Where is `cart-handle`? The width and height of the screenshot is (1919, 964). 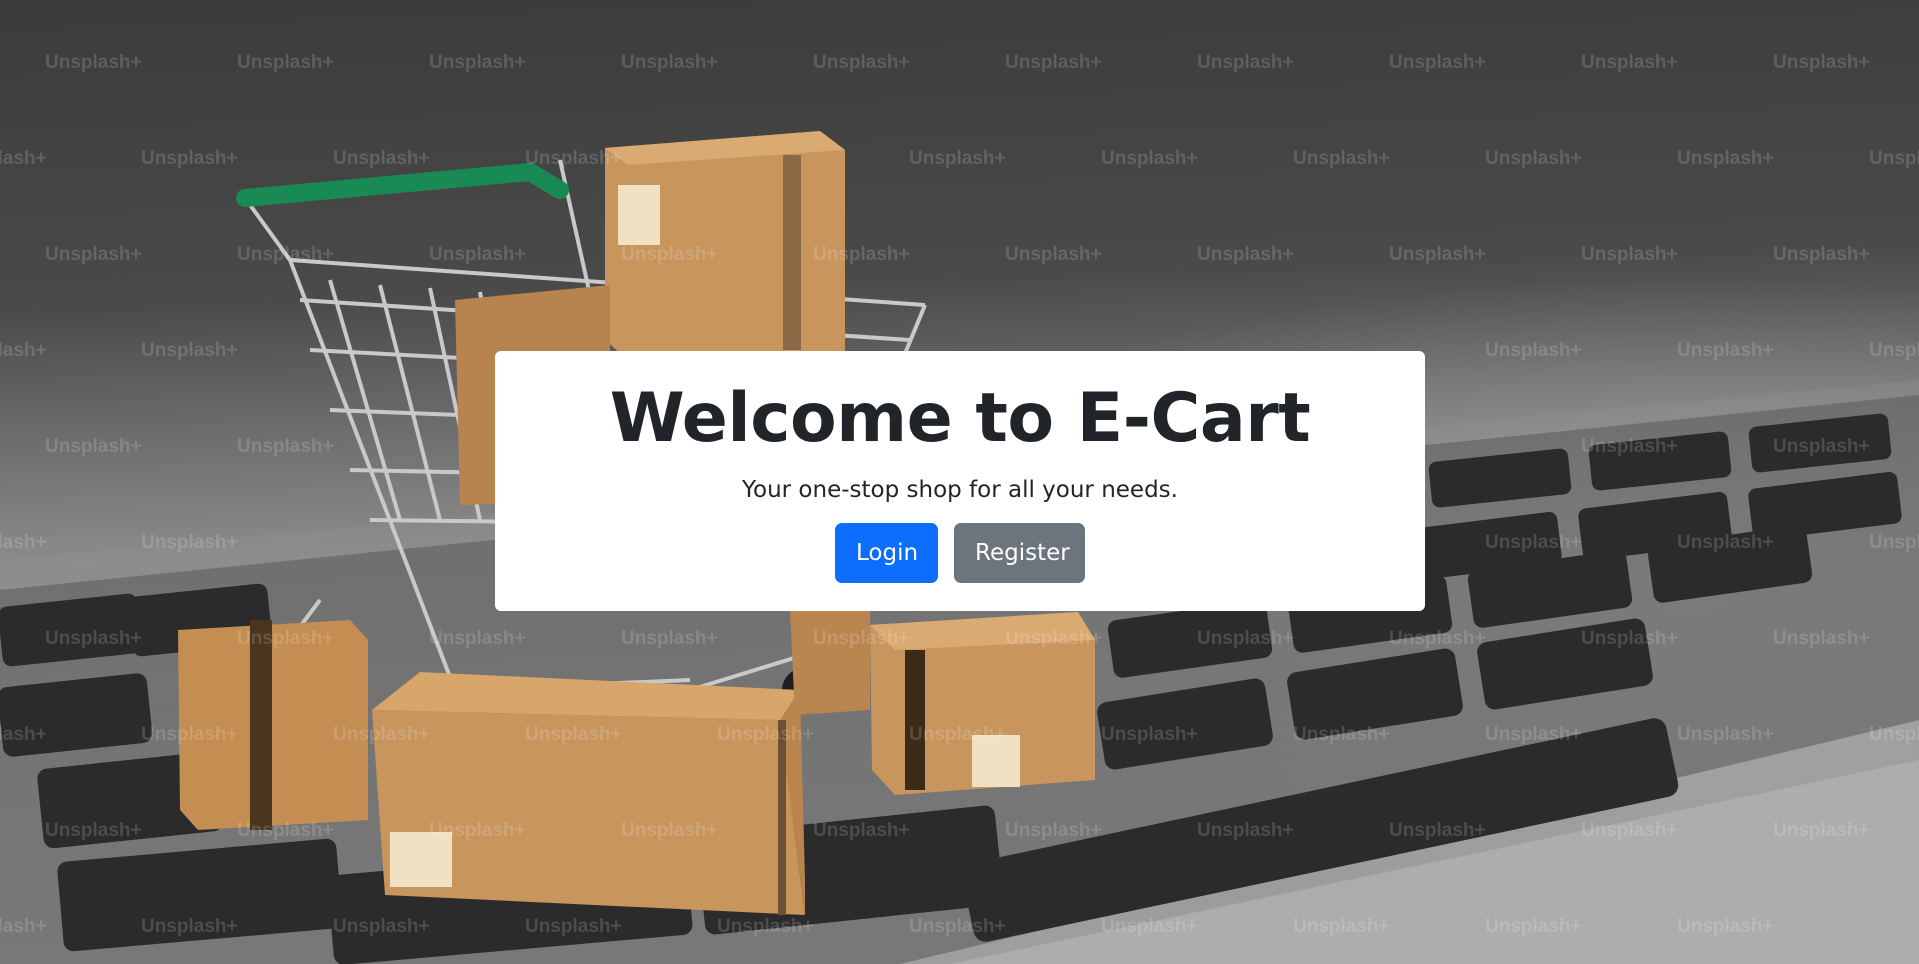 cart-handle is located at coordinates (402, 184).